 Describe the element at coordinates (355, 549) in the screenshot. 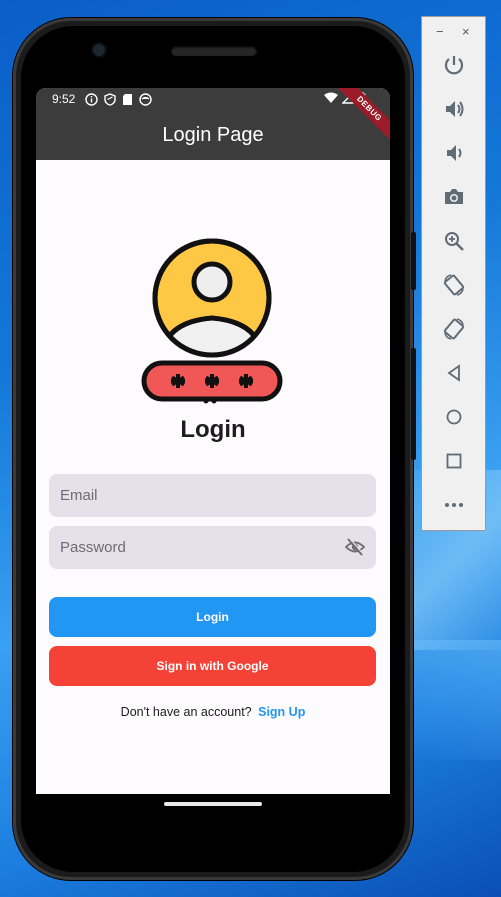

I see `visibility-off-icon` at that location.